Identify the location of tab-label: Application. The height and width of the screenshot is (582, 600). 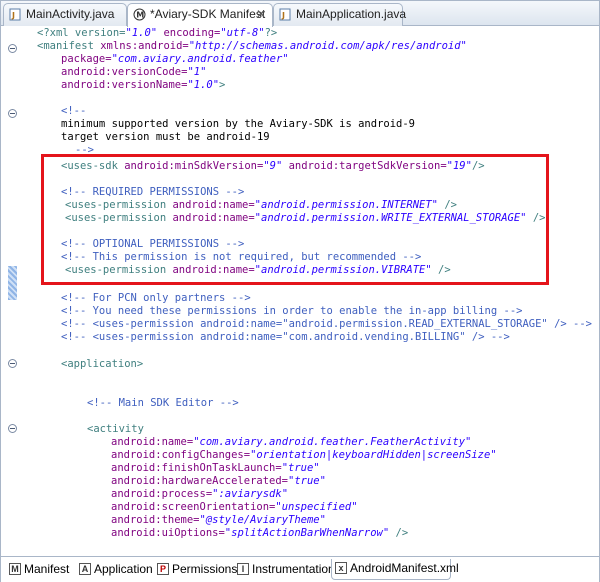
(123, 569).